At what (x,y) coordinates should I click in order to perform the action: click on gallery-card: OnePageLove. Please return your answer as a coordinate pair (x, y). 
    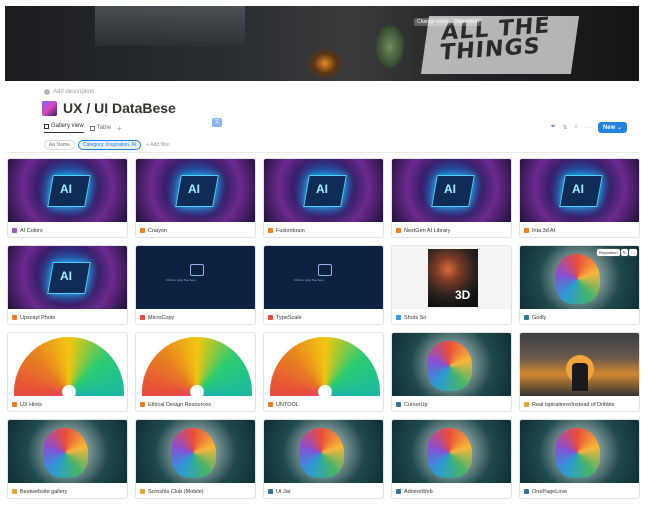
    Looking at the image, I should click on (579, 459).